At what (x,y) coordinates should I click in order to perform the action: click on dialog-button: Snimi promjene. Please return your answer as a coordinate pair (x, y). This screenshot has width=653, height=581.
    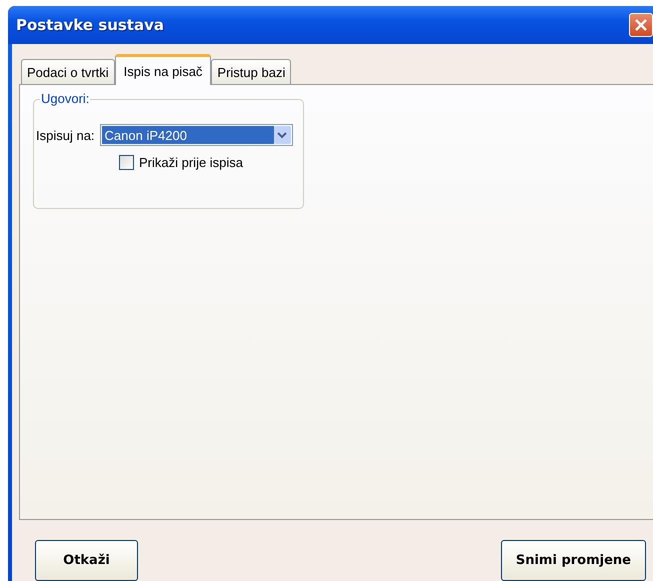
    Looking at the image, I should click on (573, 560).